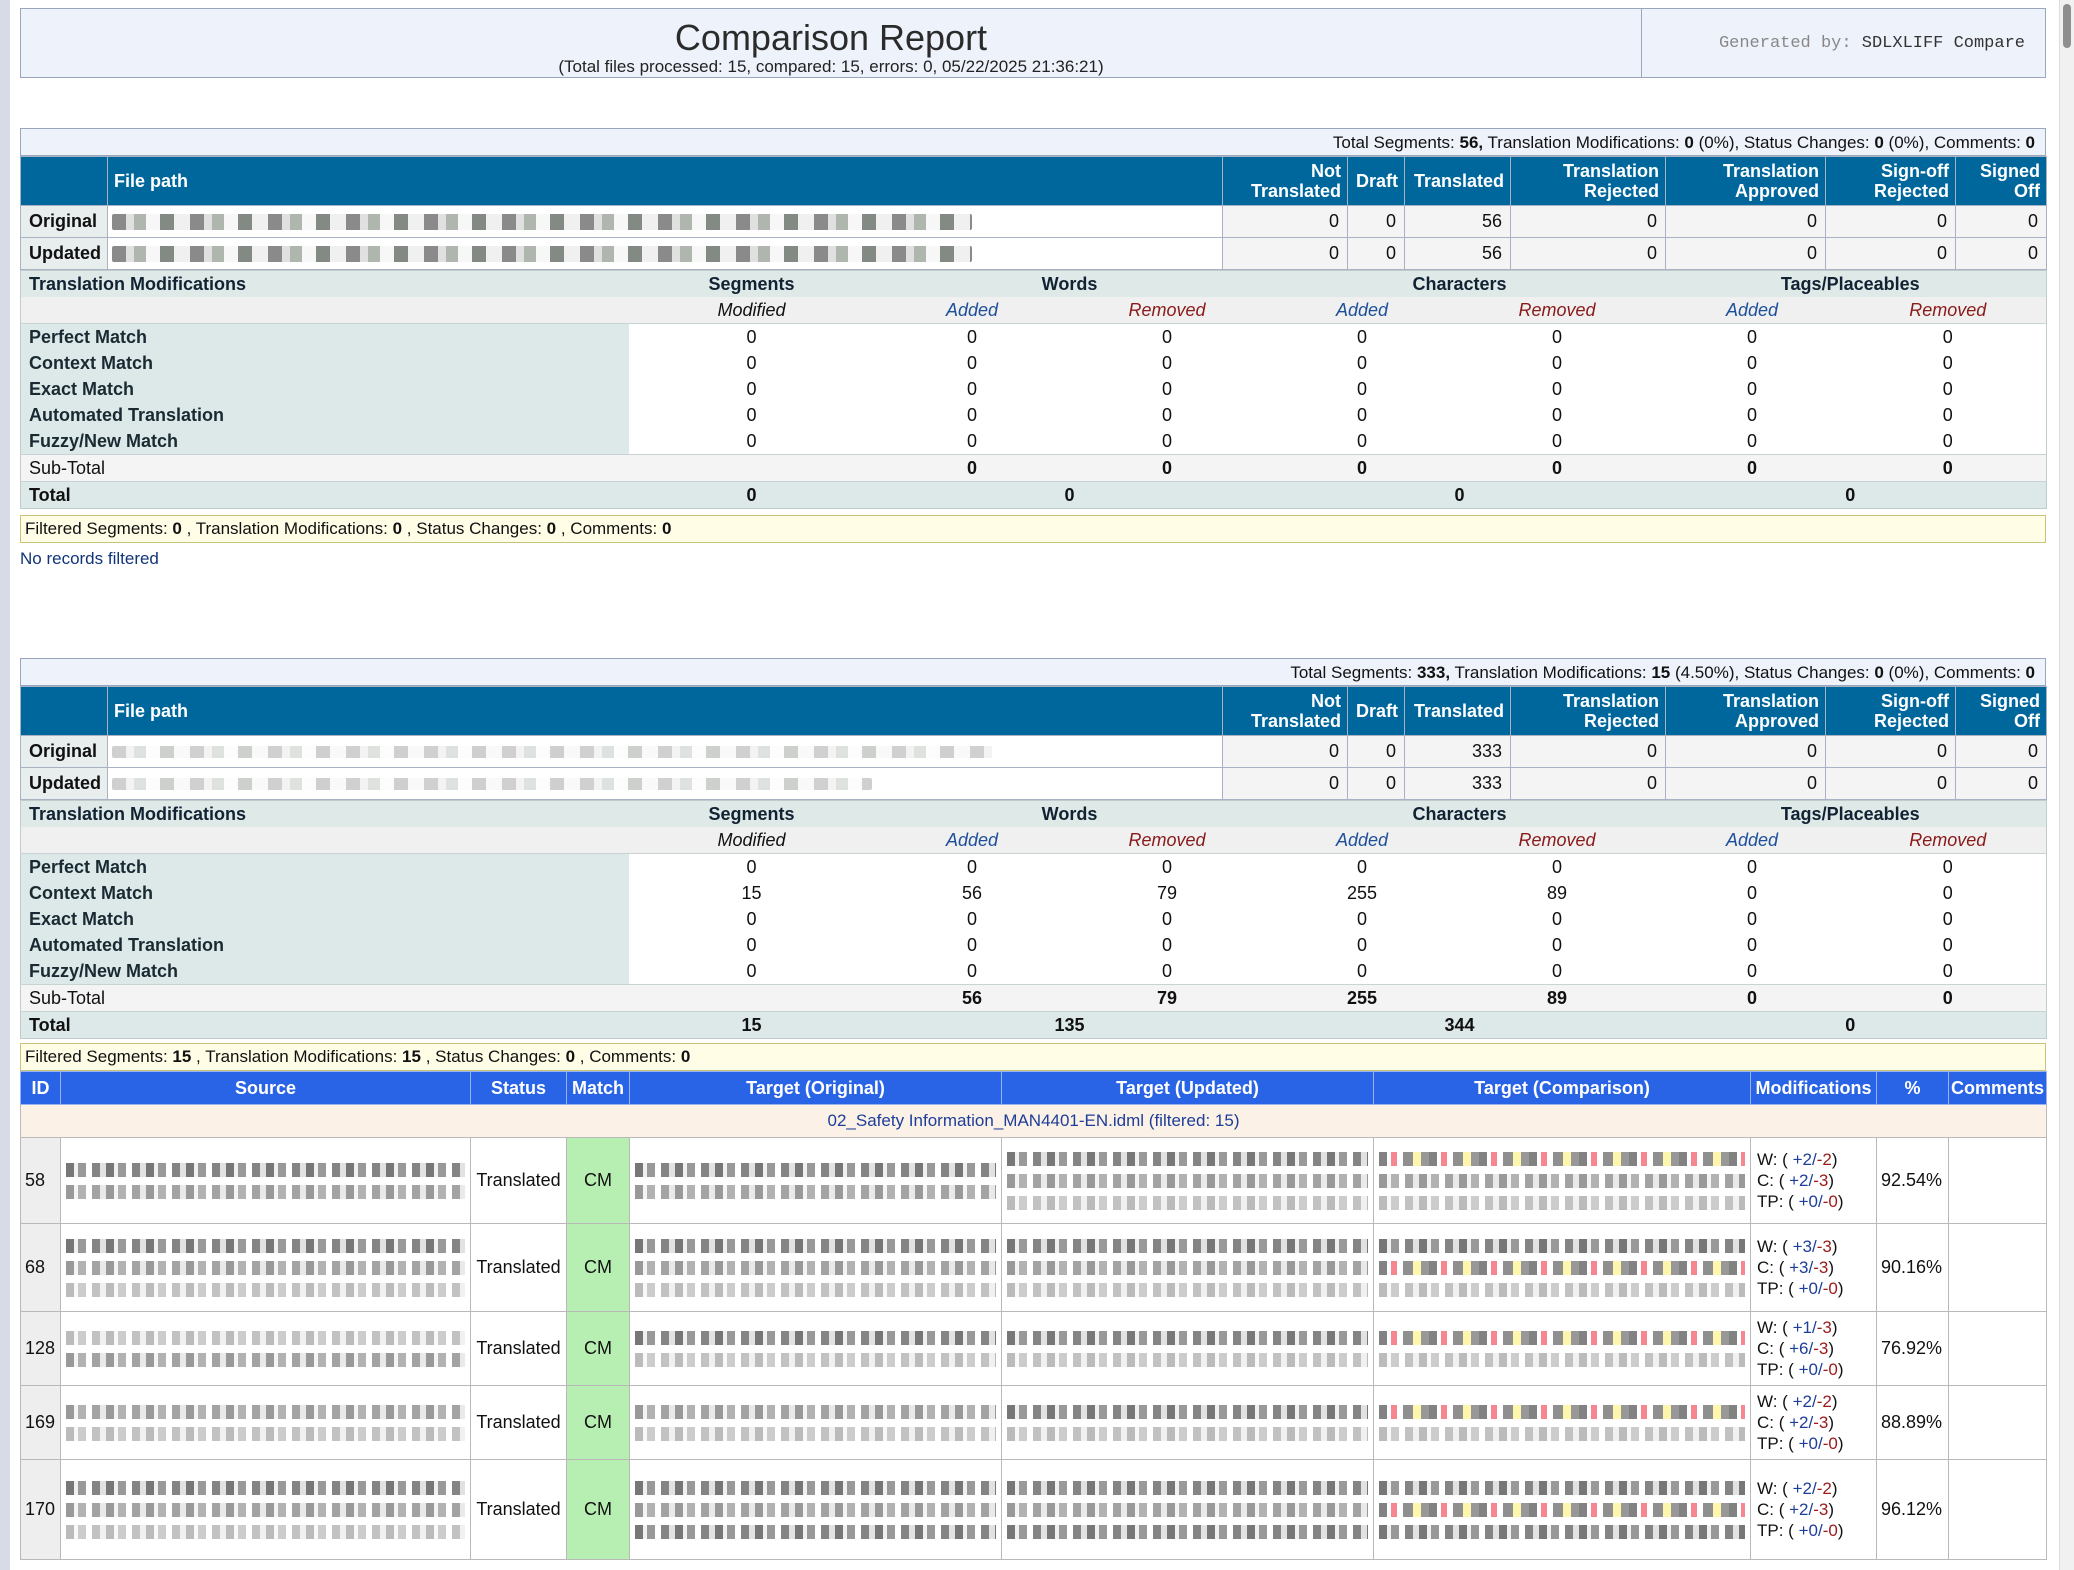 The height and width of the screenshot is (1570, 2074). What do you see at coordinates (324, 866) in the screenshot?
I see `row-label: Perfect Match` at bounding box center [324, 866].